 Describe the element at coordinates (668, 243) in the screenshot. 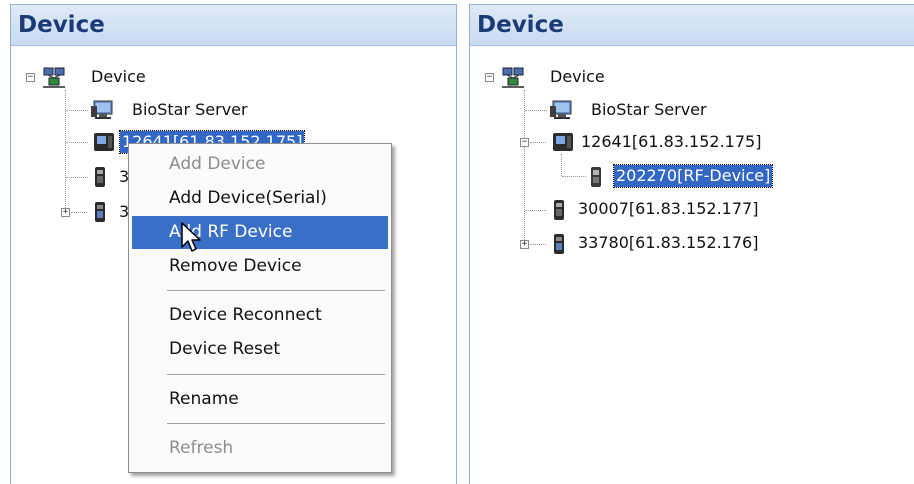

I see `tree-device-label: 33780[61.83.152.176]` at that location.